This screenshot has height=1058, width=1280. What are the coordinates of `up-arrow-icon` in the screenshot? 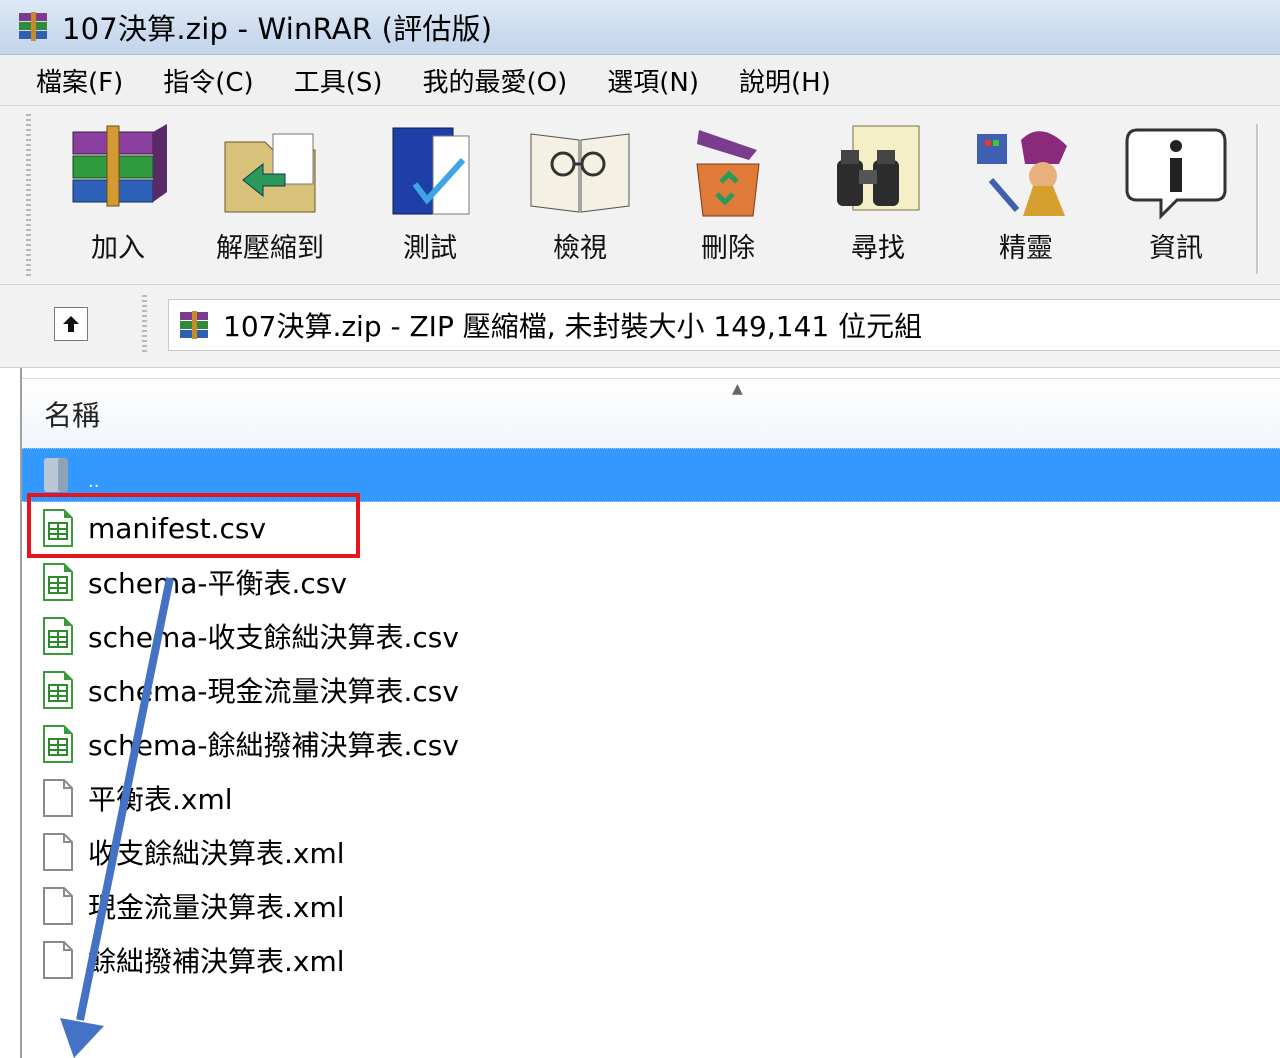 It's located at (71, 324).